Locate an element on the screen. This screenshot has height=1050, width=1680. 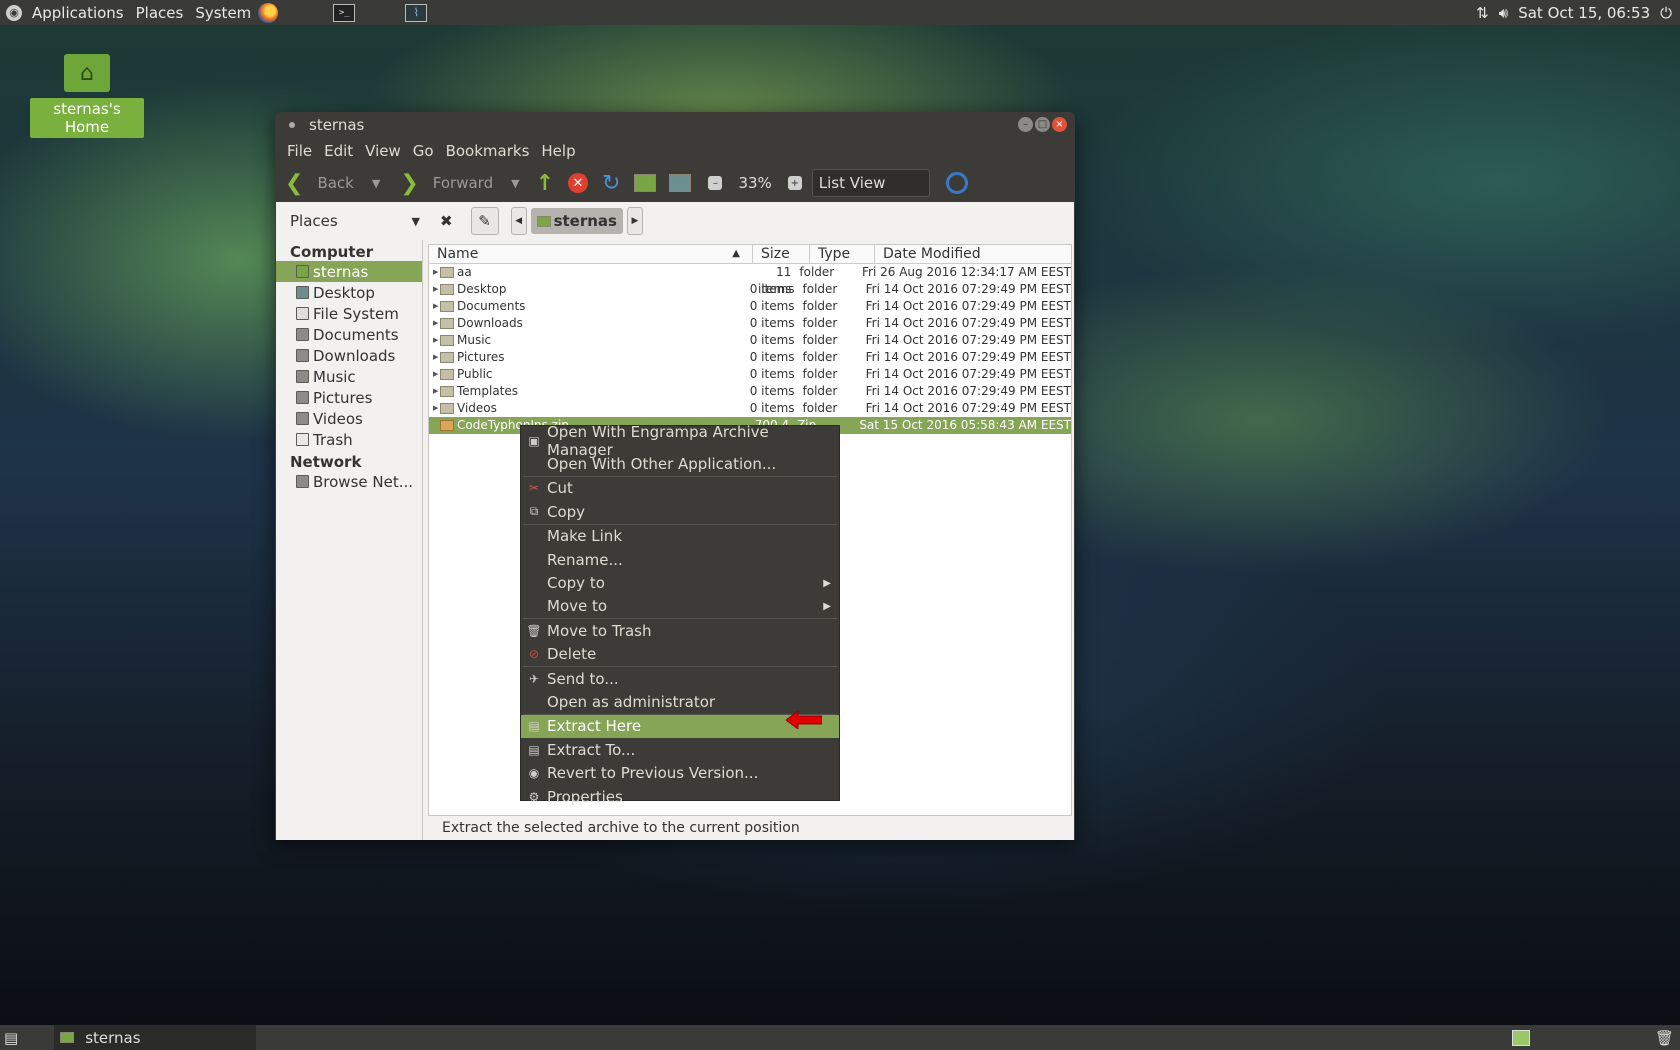
sidebar-item-label: File System is located at coordinates (356, 313).